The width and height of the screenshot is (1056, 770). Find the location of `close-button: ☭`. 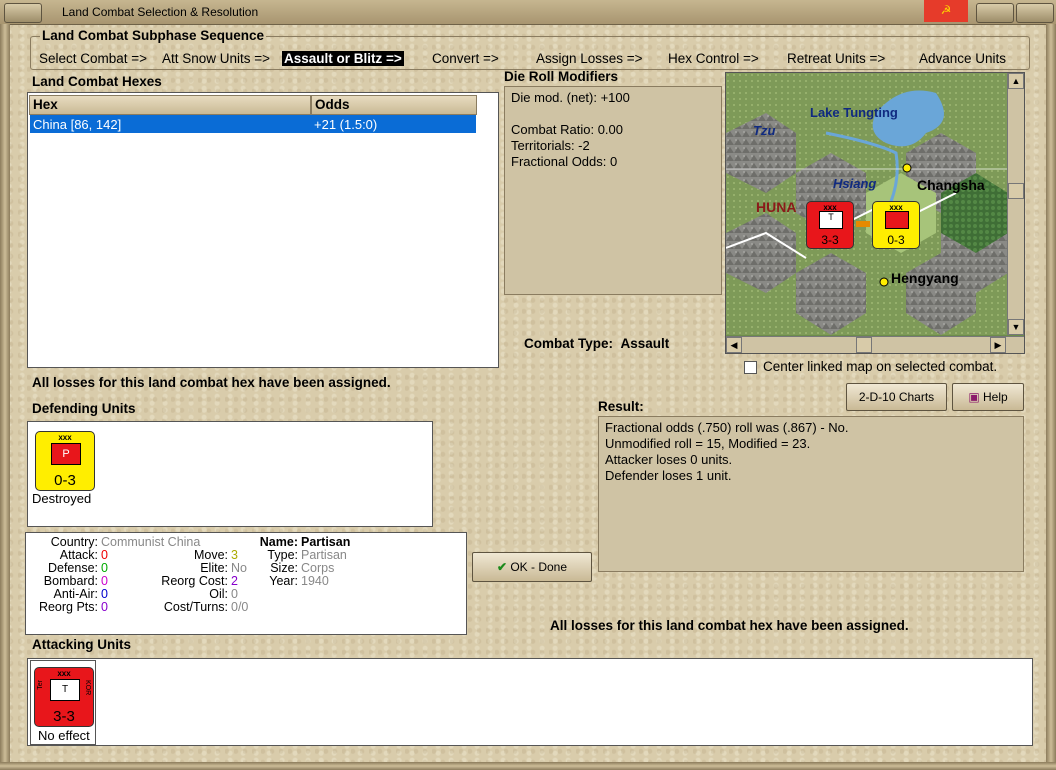

close-button: ☭ is located at coordinates (946, 11).